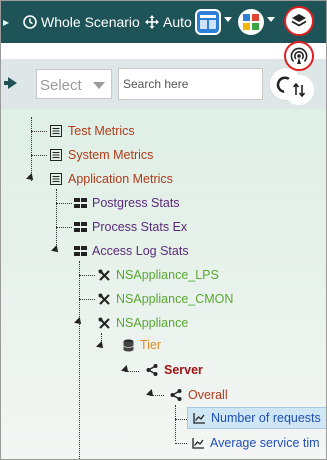 This screenshot has width=327, height=460. I want to click on tree-node-process-stats-ex: Process Stats Ex, so click(130, 227).